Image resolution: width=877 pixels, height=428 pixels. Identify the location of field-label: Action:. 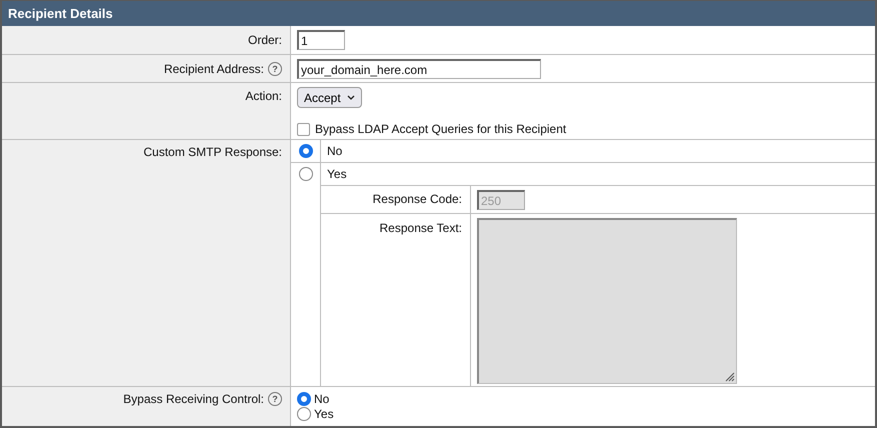
(263, 96).